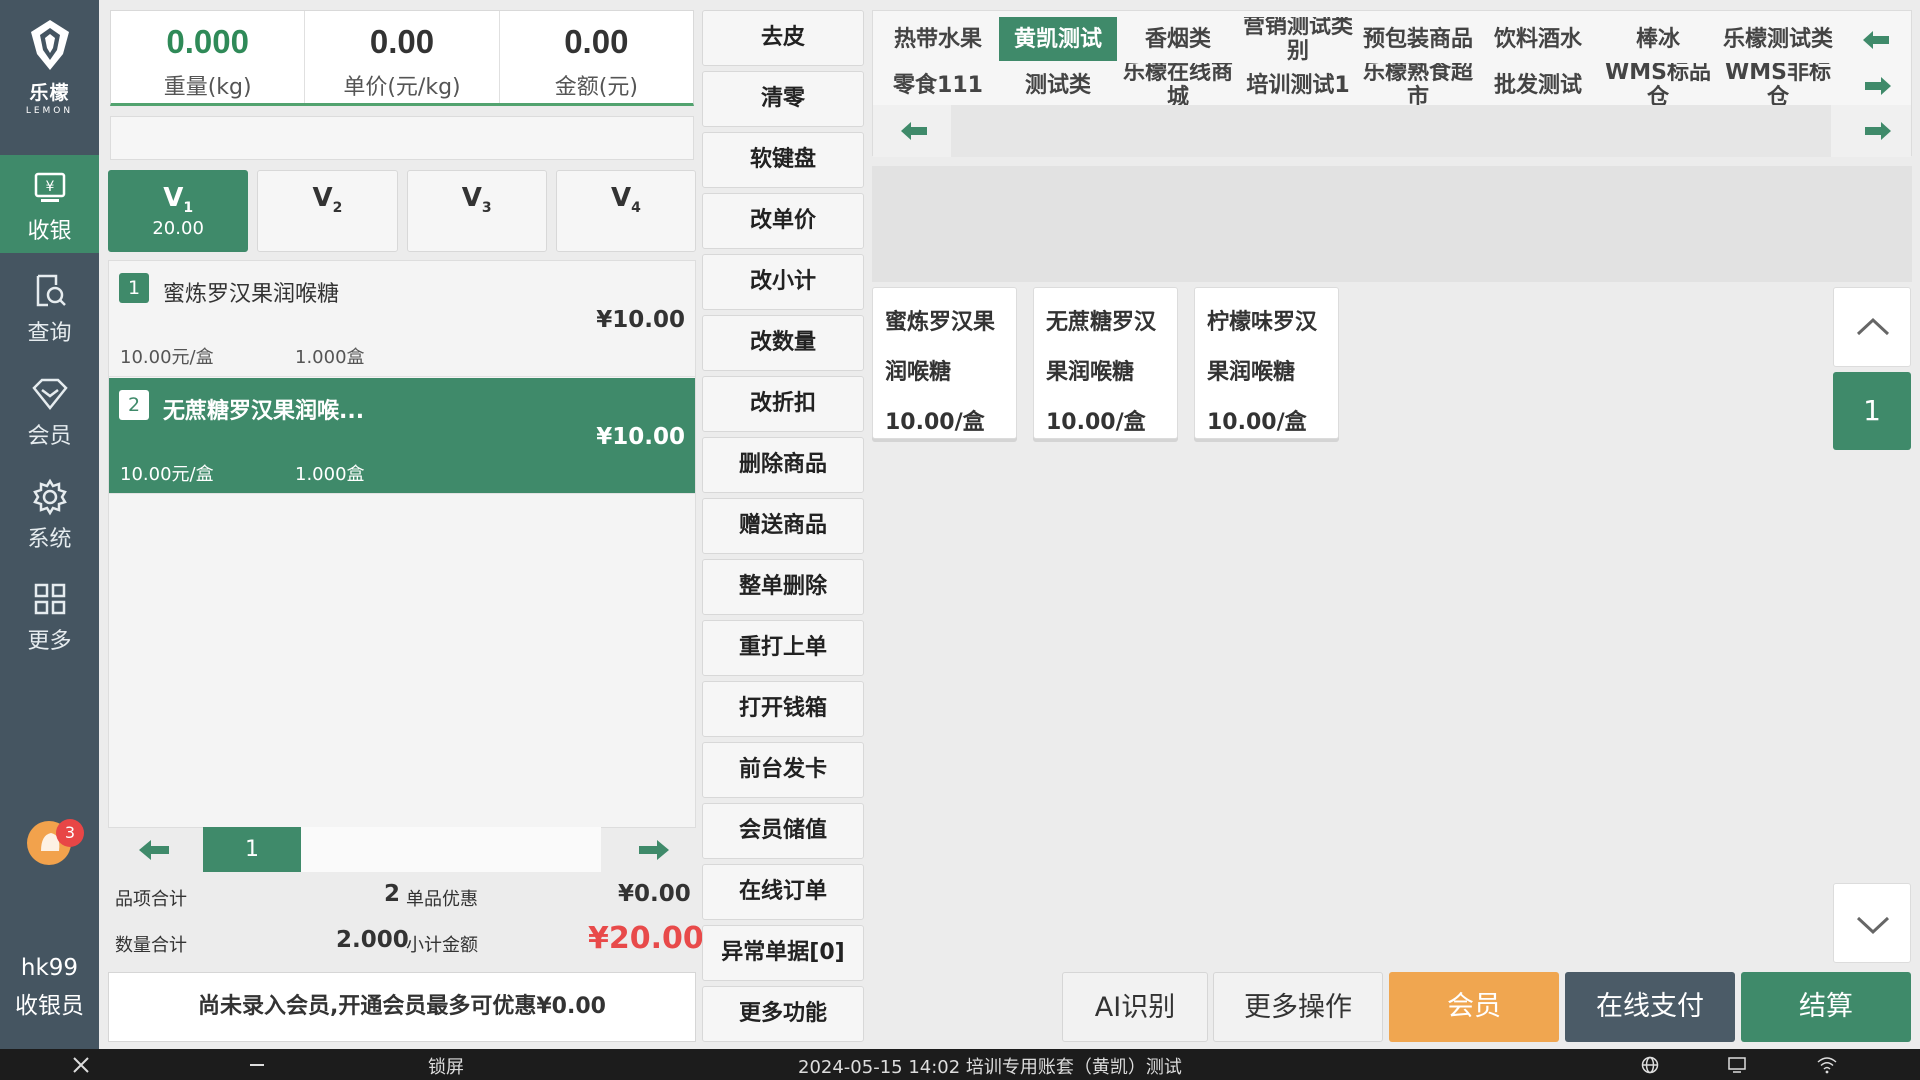  Describe the element at coordinates (442, 945) in the screenshot. I see `subtotal-label: 小计金额` at that location.